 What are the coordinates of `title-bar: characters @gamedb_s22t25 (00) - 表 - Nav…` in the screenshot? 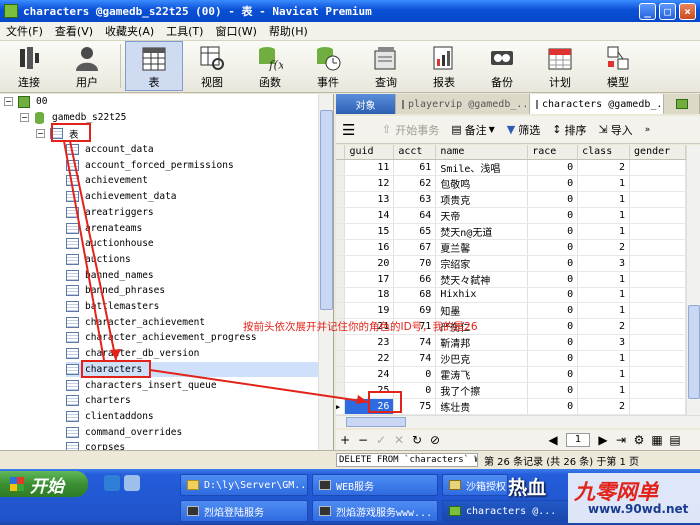 It's located at (350, 11).